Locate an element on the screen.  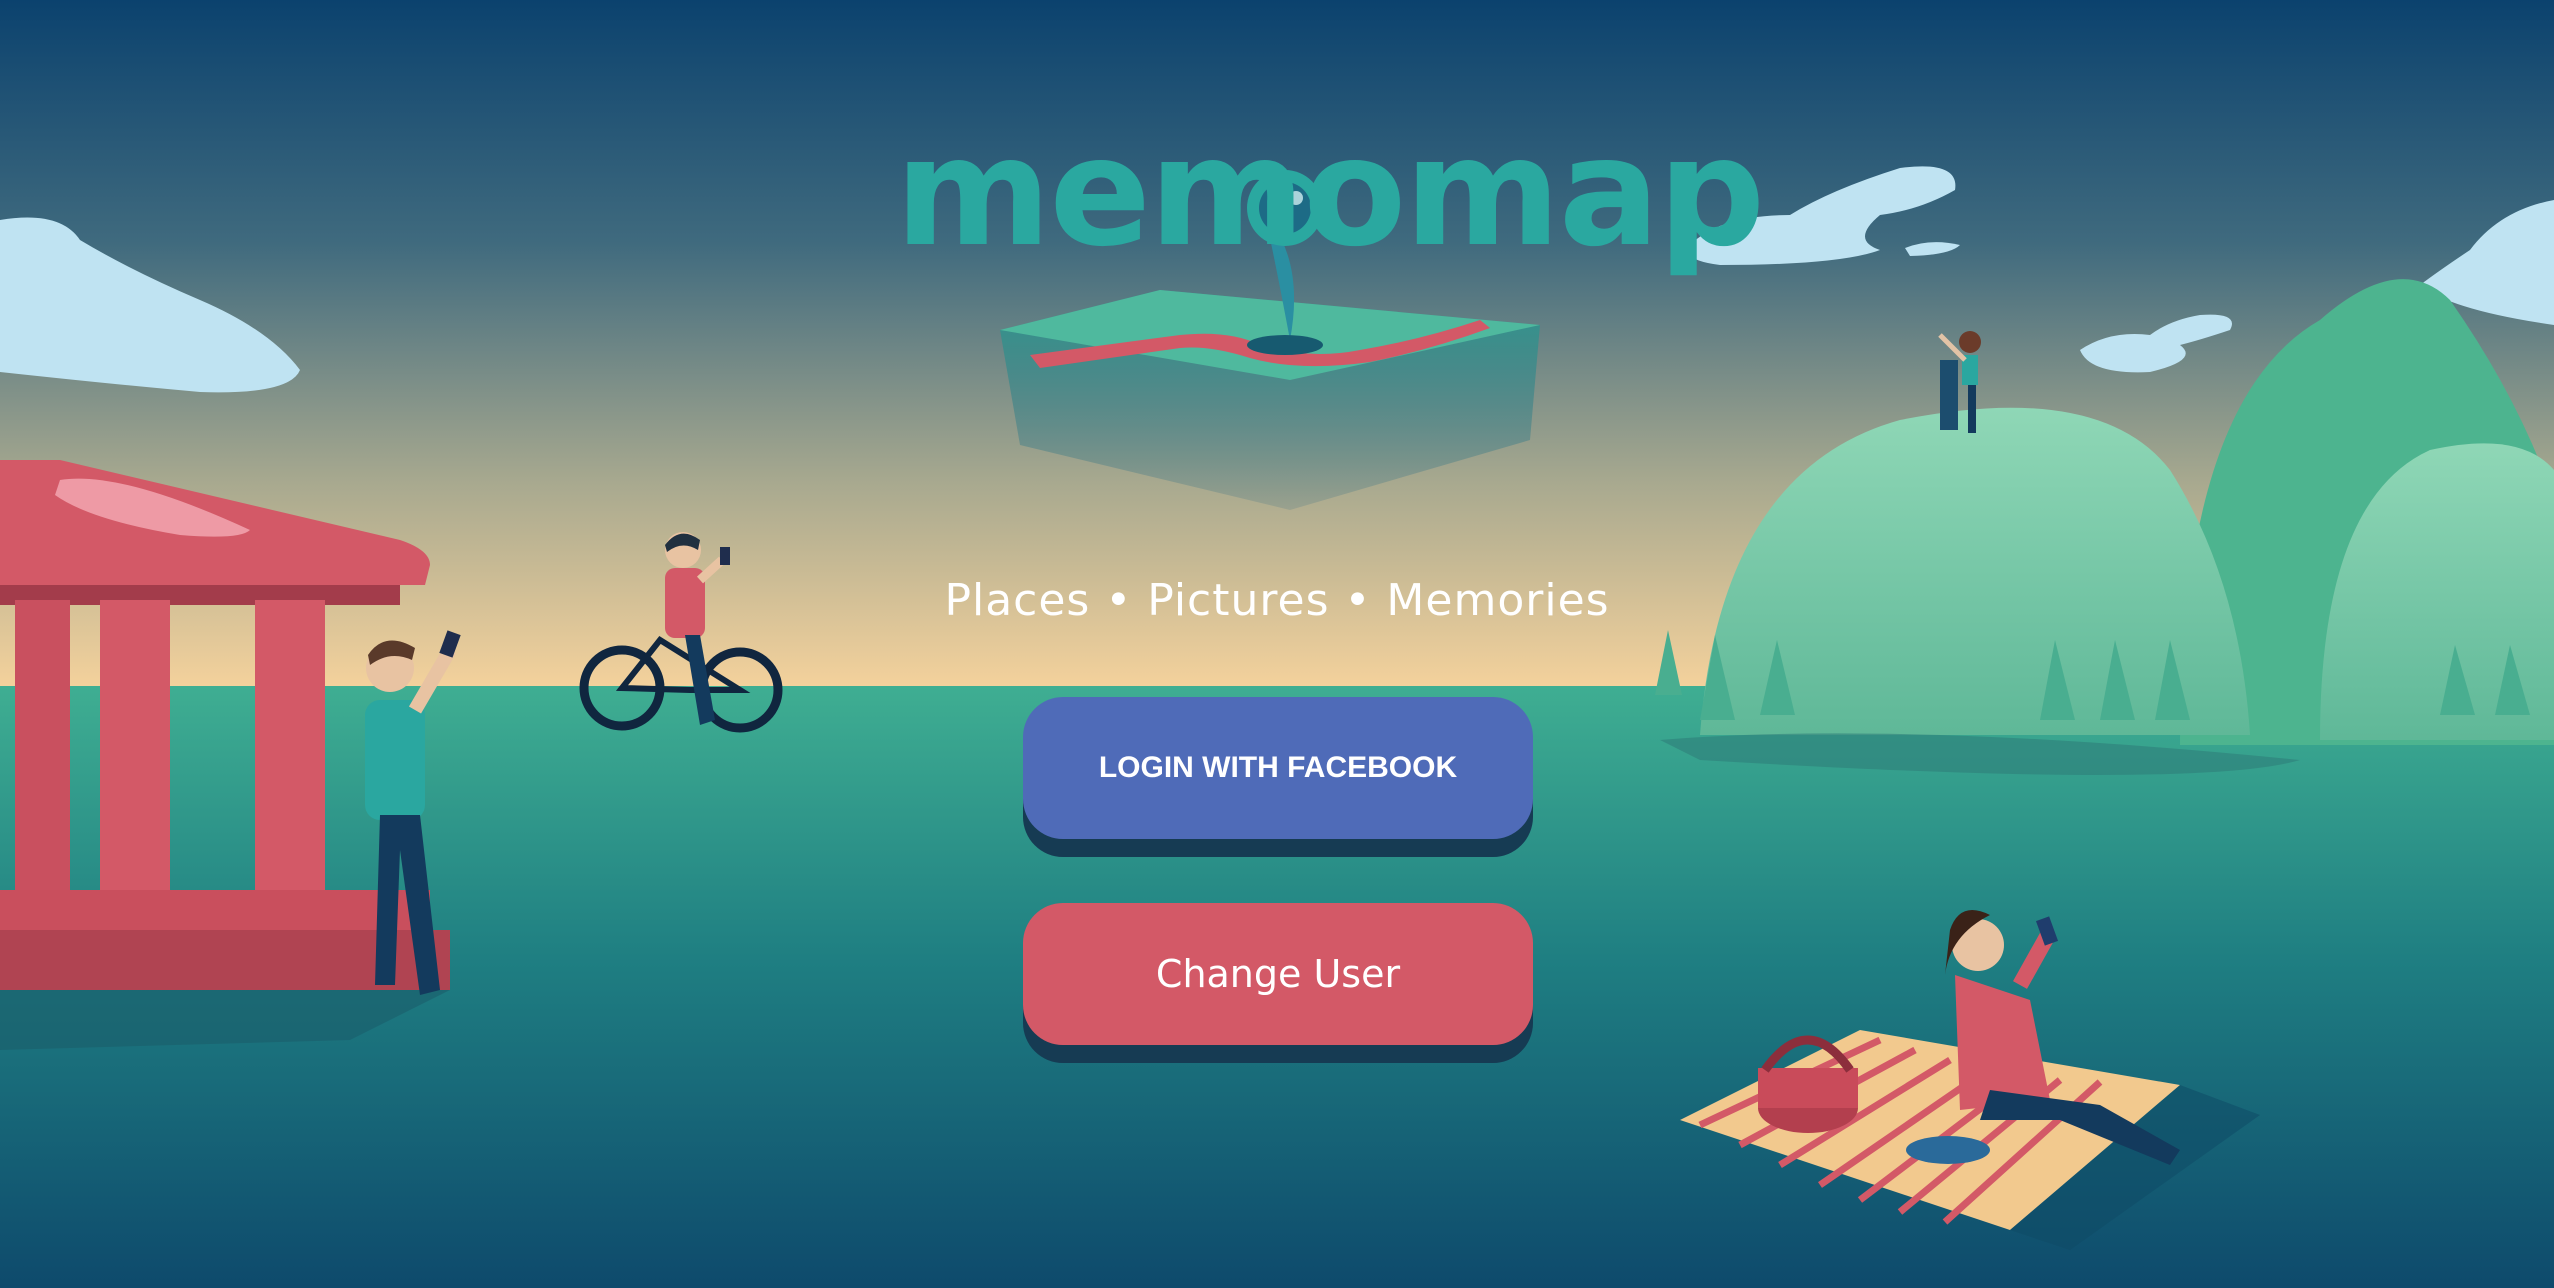
tagline: Places • Pictures • Memories is located at coordinates (1277, 600).